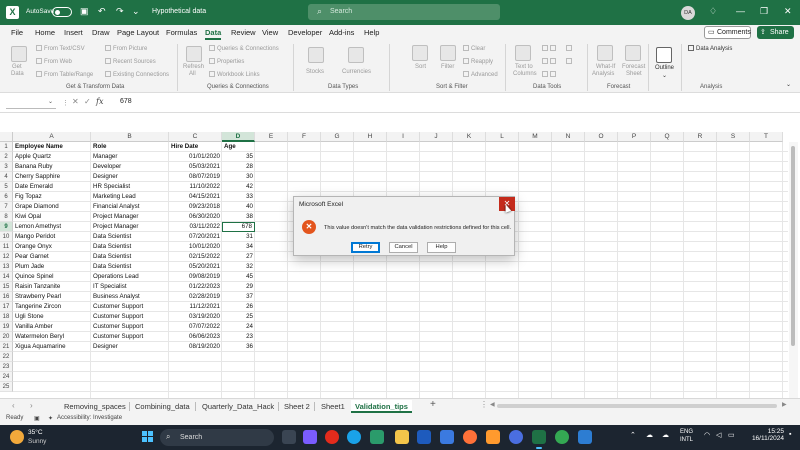 The image size is (800, 450). Describe the element at coordinates (238, 247) in the screenshot. I see `table-cell: 34` at that location.